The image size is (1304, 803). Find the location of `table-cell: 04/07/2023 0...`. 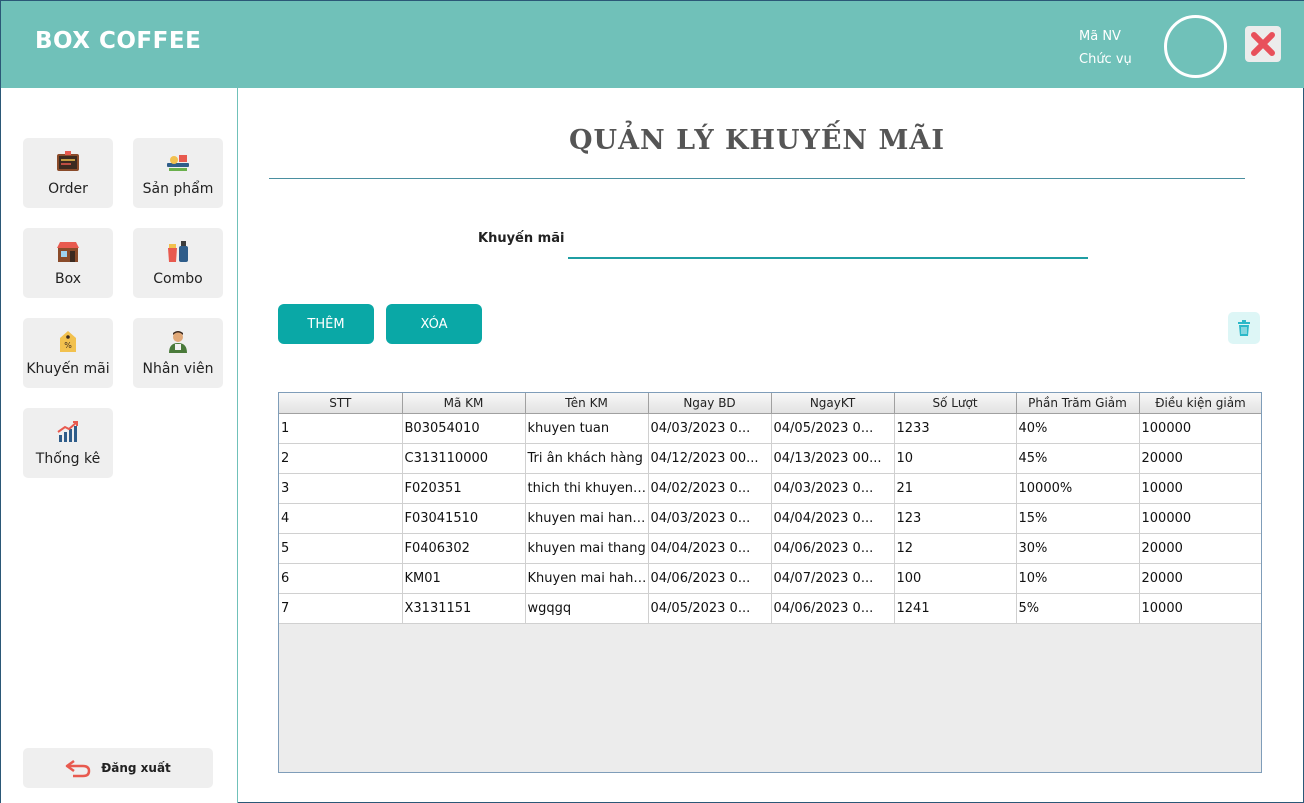

table-cell: 04/07/2023 0... is located at coordinates (833, 578).